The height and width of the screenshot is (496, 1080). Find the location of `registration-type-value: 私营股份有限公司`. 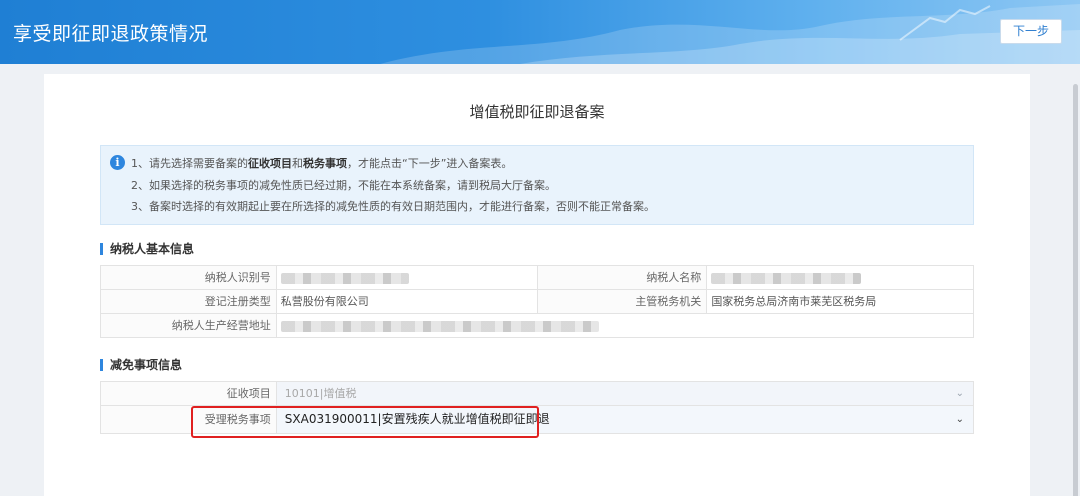

registration-type-value: 私营股份有限公司 is located at coordinates (407, 302).